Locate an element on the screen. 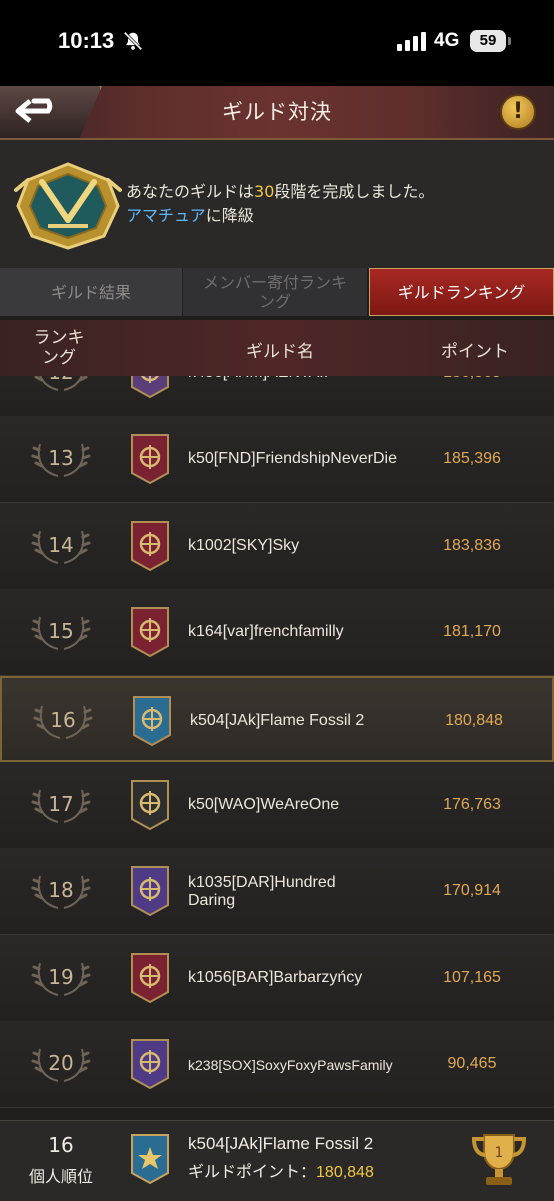  table-row: 16 k504[JAk]Flame Fossil 2 180,848 is located at coordinates (277, 718).